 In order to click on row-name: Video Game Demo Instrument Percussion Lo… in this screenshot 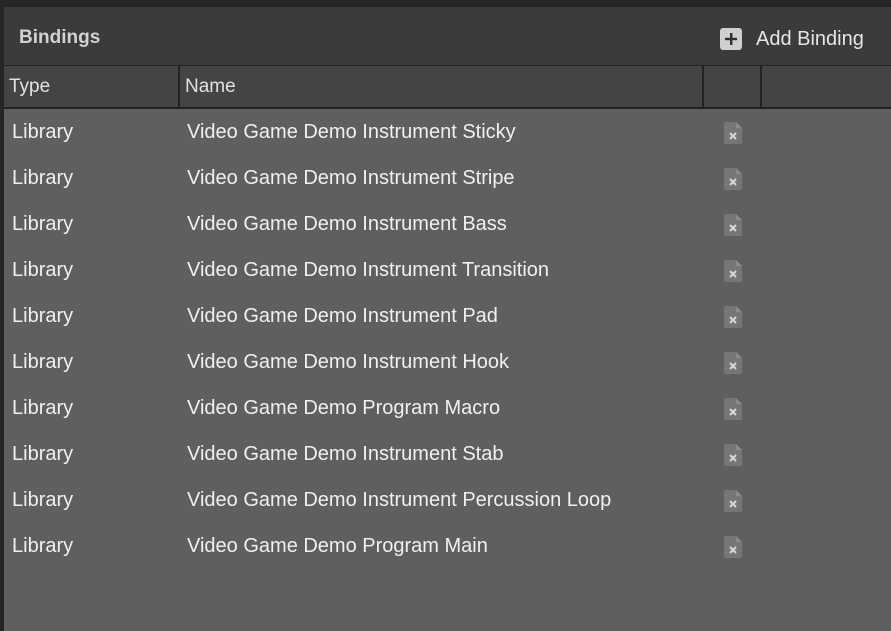, I will do `click(399, 500)`.